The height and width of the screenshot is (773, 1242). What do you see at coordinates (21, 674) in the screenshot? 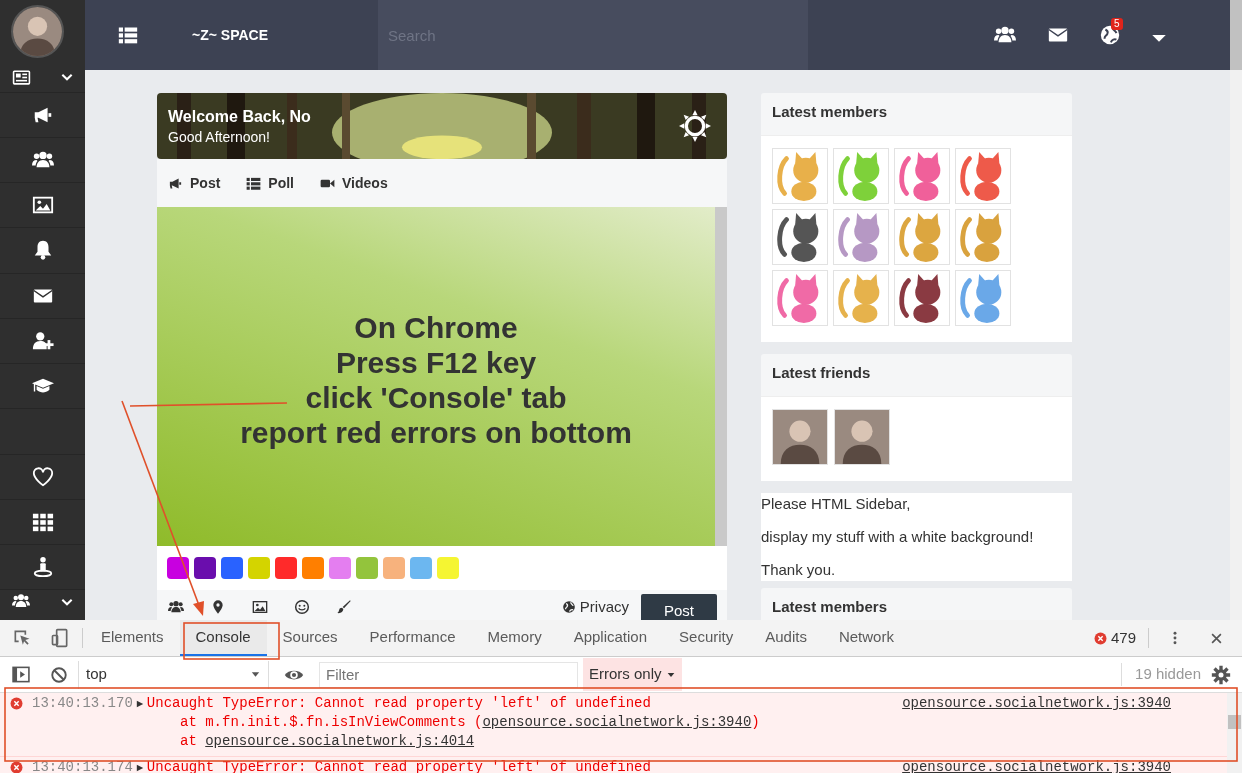
I see `sidebar-toggle-icon` at bounding box center [21, 674].